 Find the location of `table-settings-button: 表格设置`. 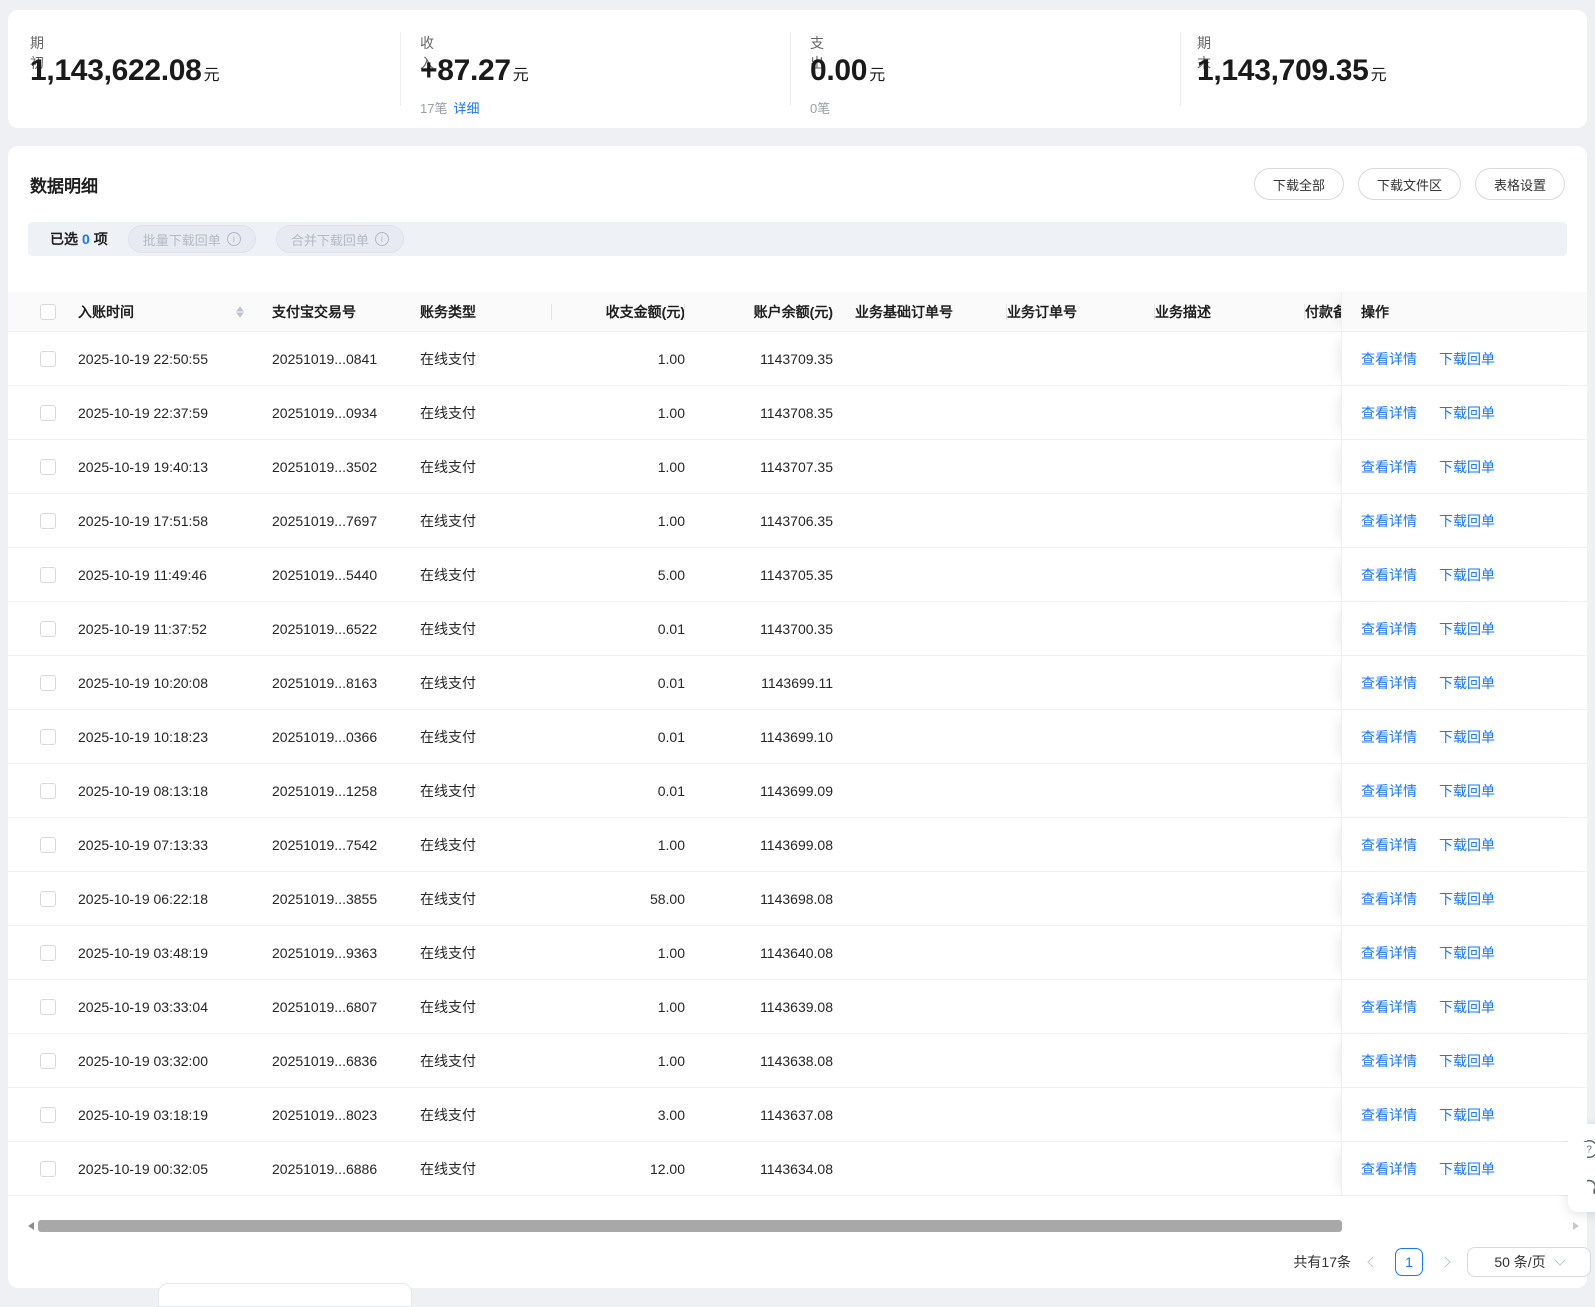

table-settings-button: 表格设置 is located at coordinates (1519, 184).